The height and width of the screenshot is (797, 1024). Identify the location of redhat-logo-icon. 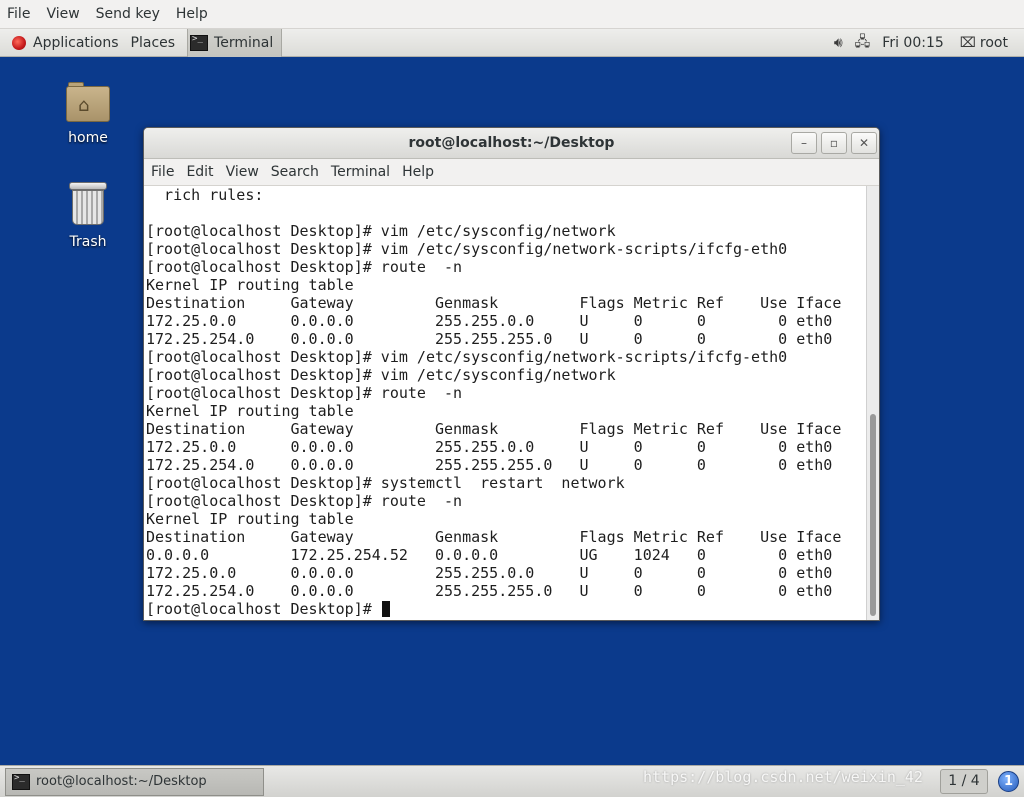
(19, 42).